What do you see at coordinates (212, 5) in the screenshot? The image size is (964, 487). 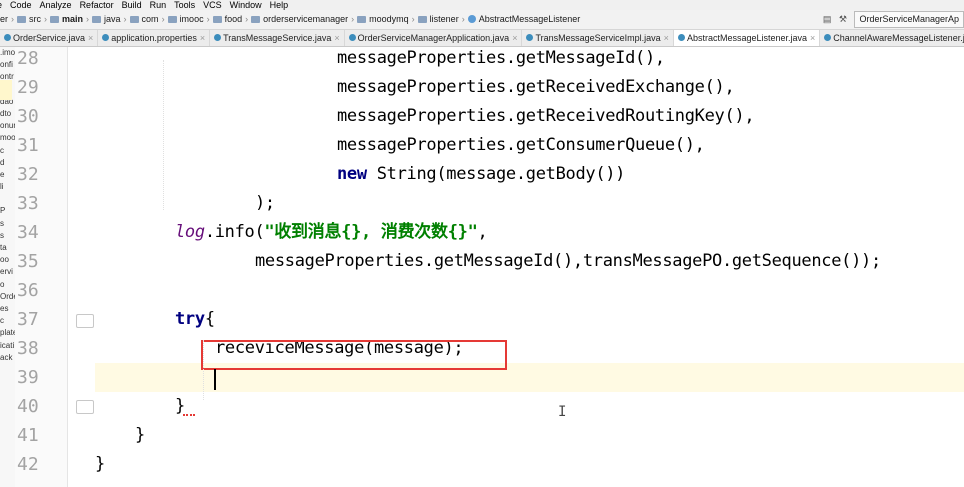 I see `menu-item: VCS` at bounding box center [212, 5].